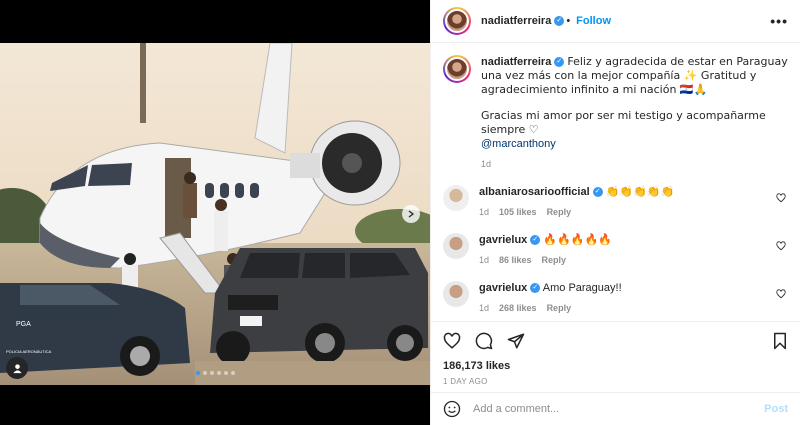 This screenshot has width=800, height=425. What do you see at coordinates (640, 191) in the screenshot?
I see `comment-text: 👏👏👏👏👏` at bounding box center [640, 191].